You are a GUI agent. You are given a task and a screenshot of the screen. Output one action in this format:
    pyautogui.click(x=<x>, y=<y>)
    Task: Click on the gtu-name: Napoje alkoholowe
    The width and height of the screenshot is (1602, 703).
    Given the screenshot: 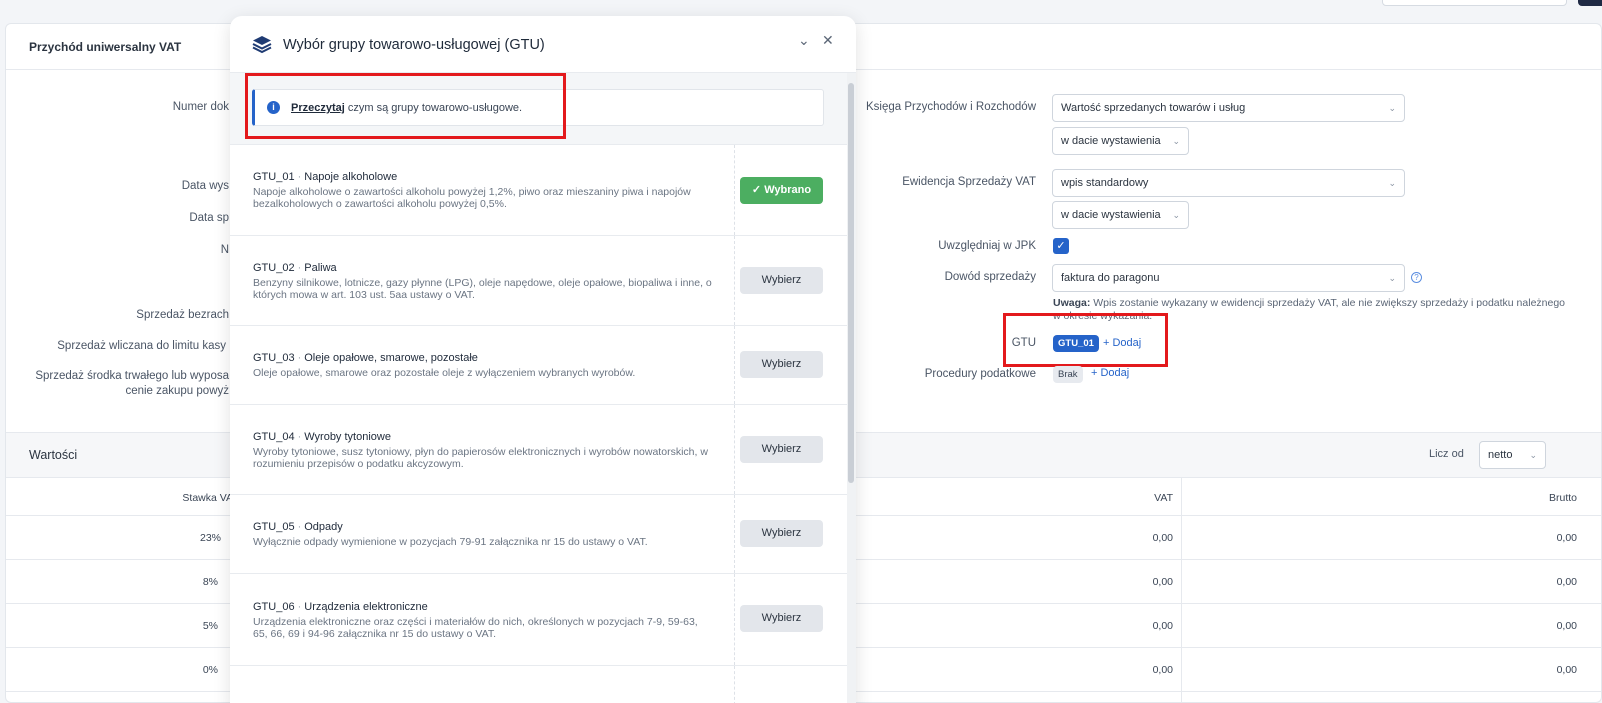 What is the action you would take?
    pyautogui.click(x=351, y=177)
    